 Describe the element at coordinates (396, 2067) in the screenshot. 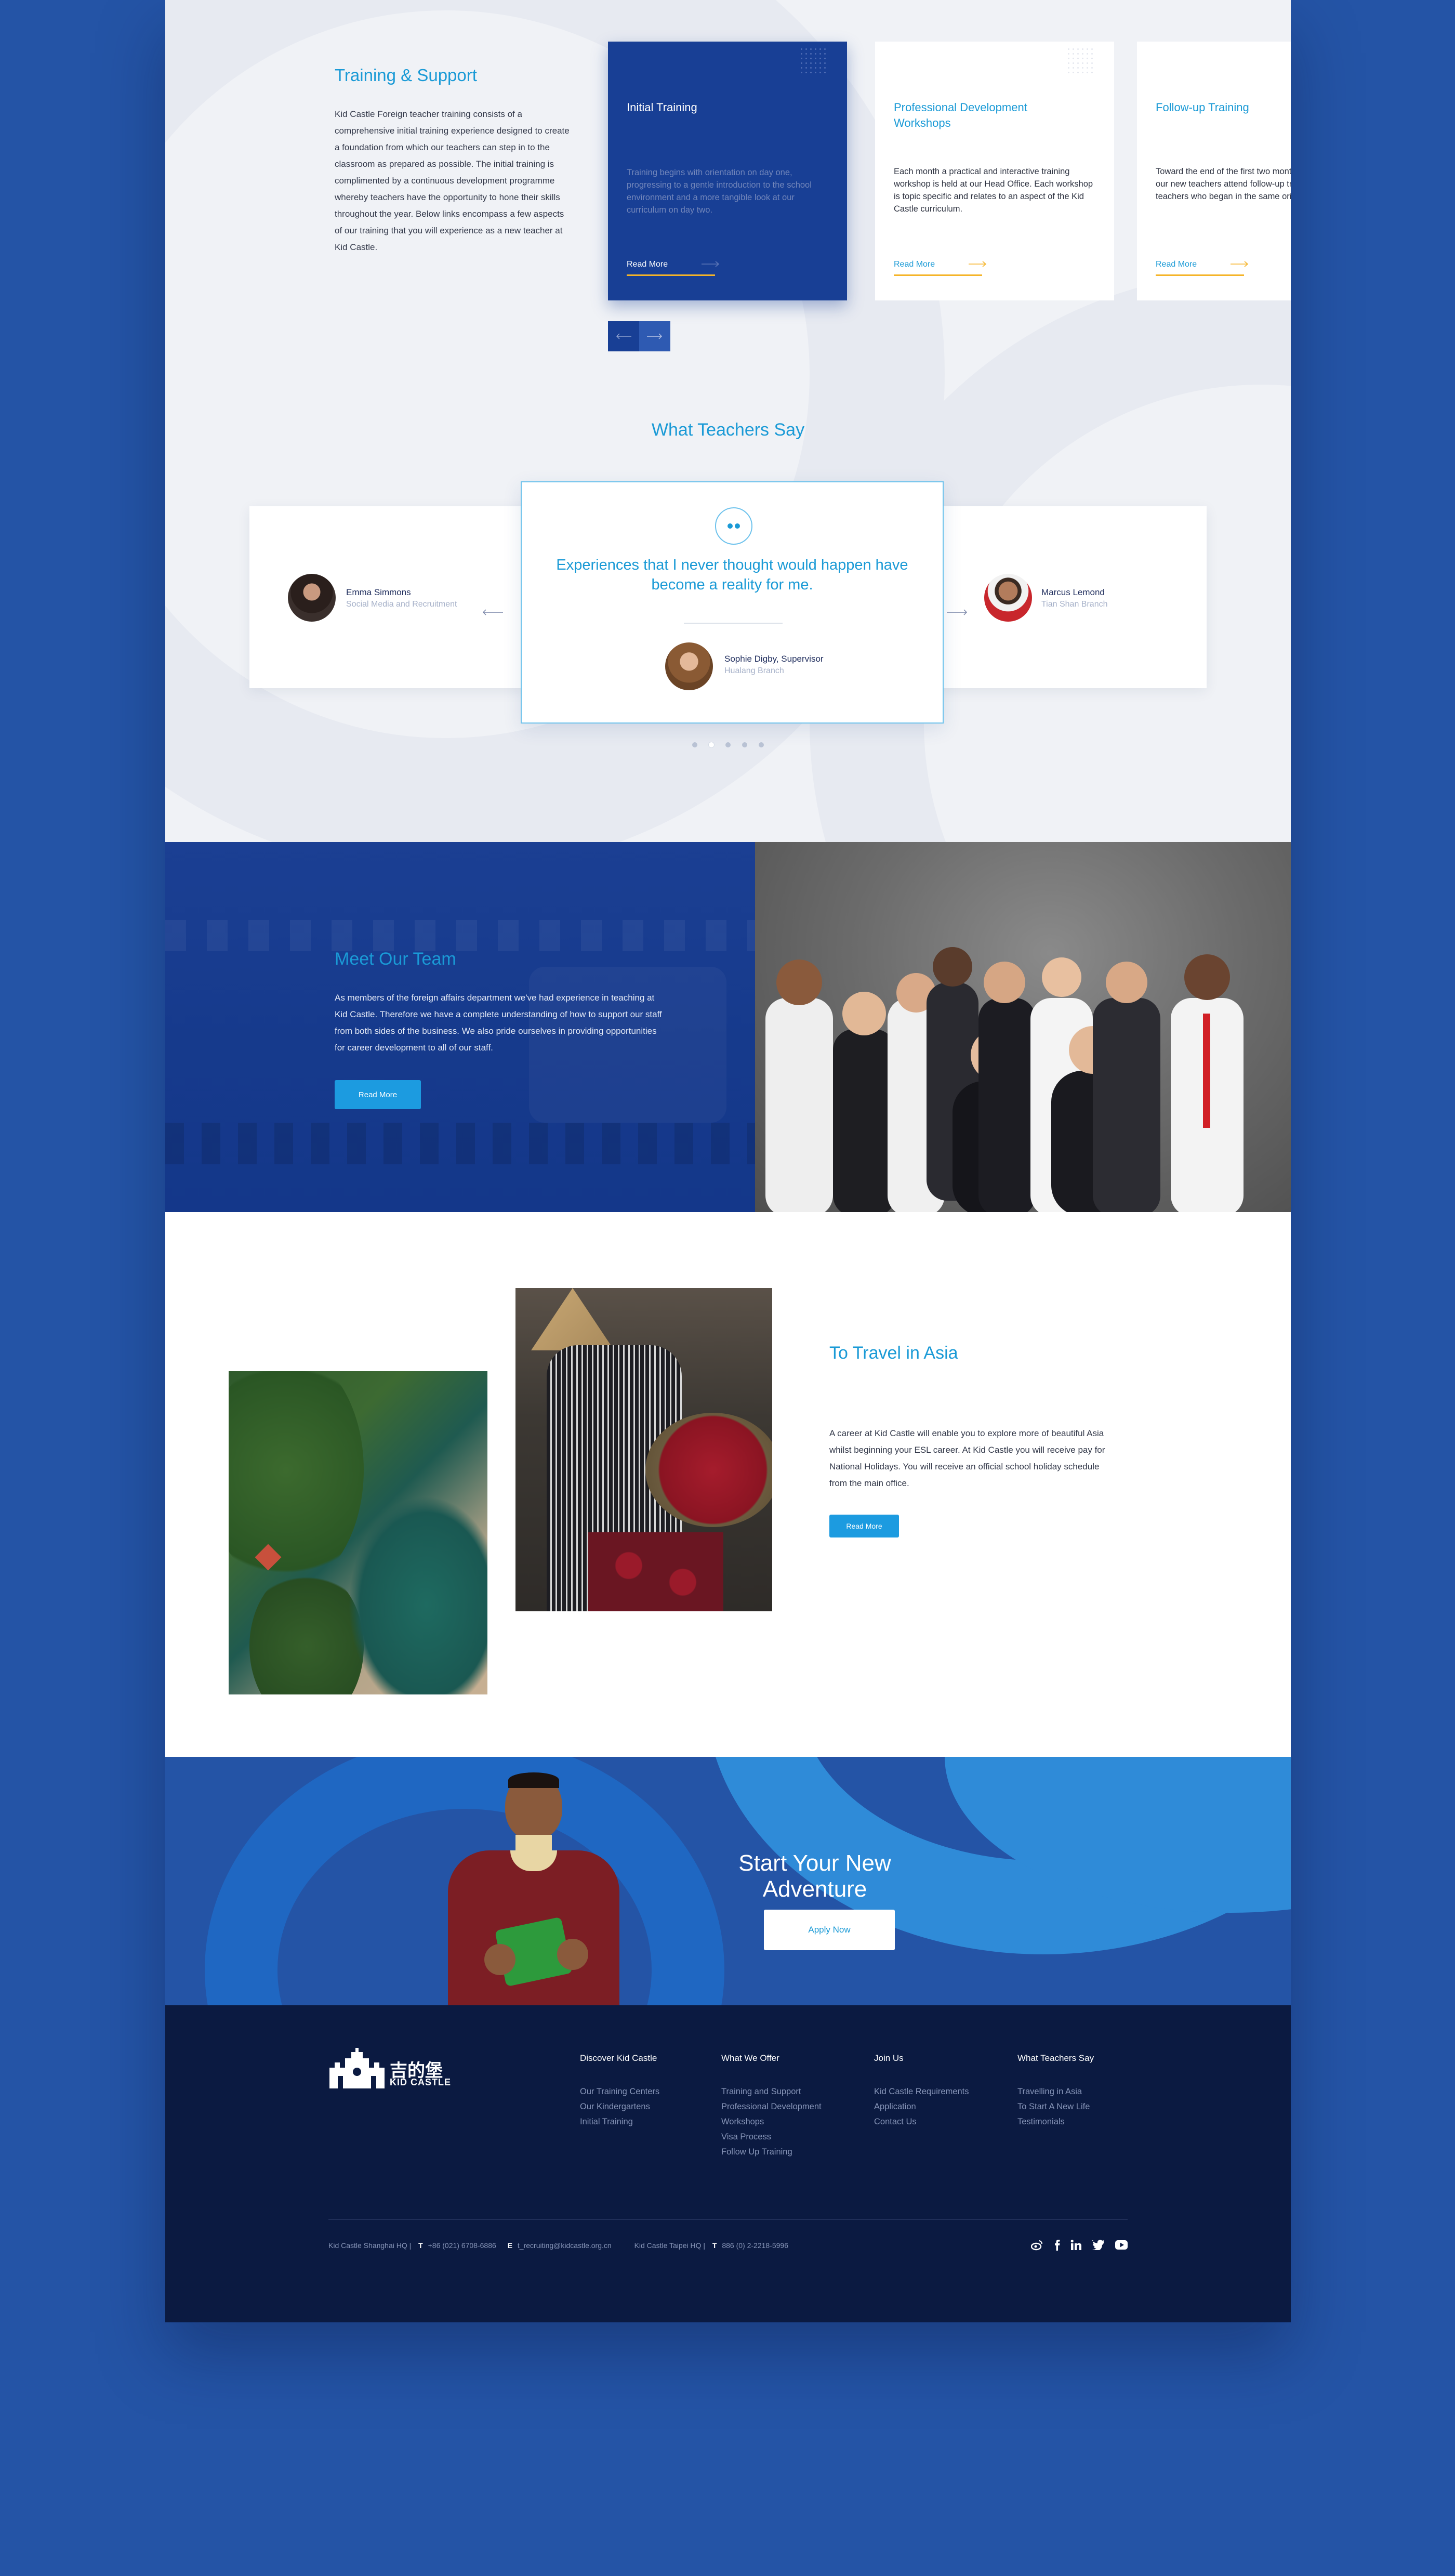

I see `footer-logo: 吉的堡 KID CASTLE` at that location.